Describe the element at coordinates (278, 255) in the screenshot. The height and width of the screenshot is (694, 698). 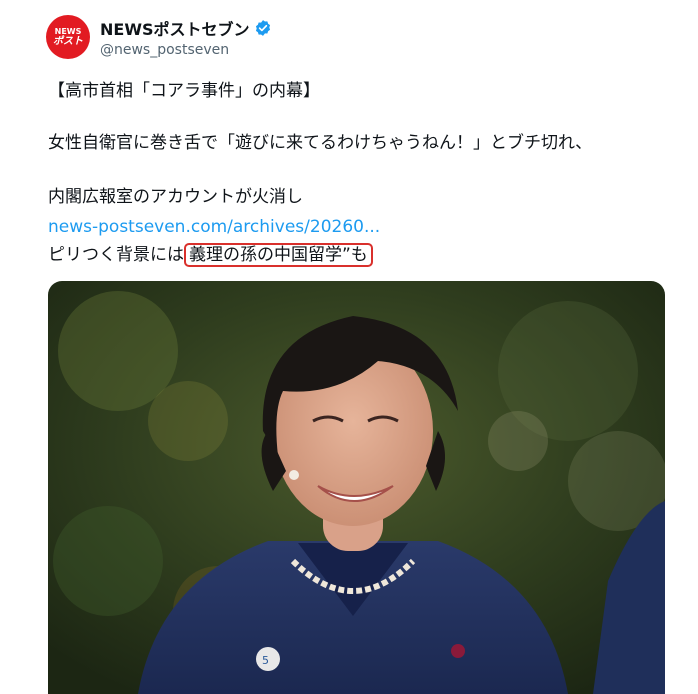
I see `highlighted-phrase: 義理の孫の中国留学”も` at that location.